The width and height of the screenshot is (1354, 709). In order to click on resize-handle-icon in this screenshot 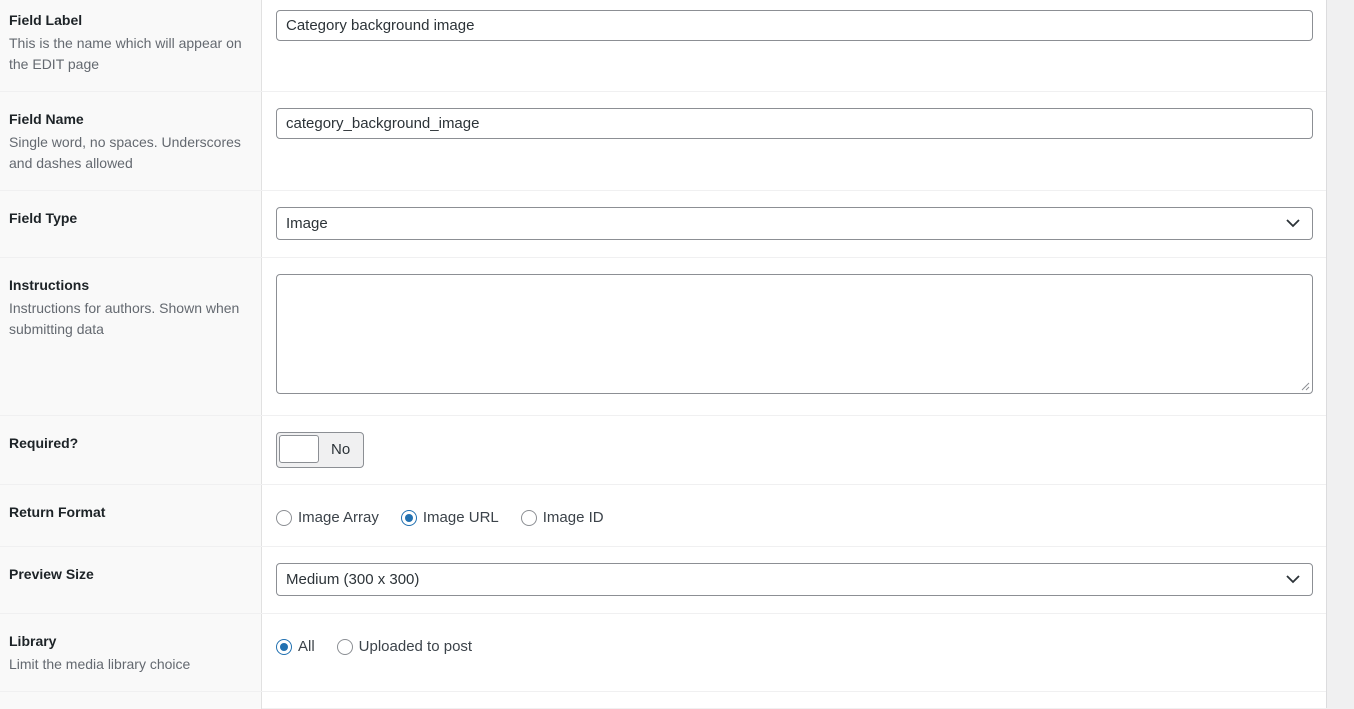, I will do `click(1305, 386)`.